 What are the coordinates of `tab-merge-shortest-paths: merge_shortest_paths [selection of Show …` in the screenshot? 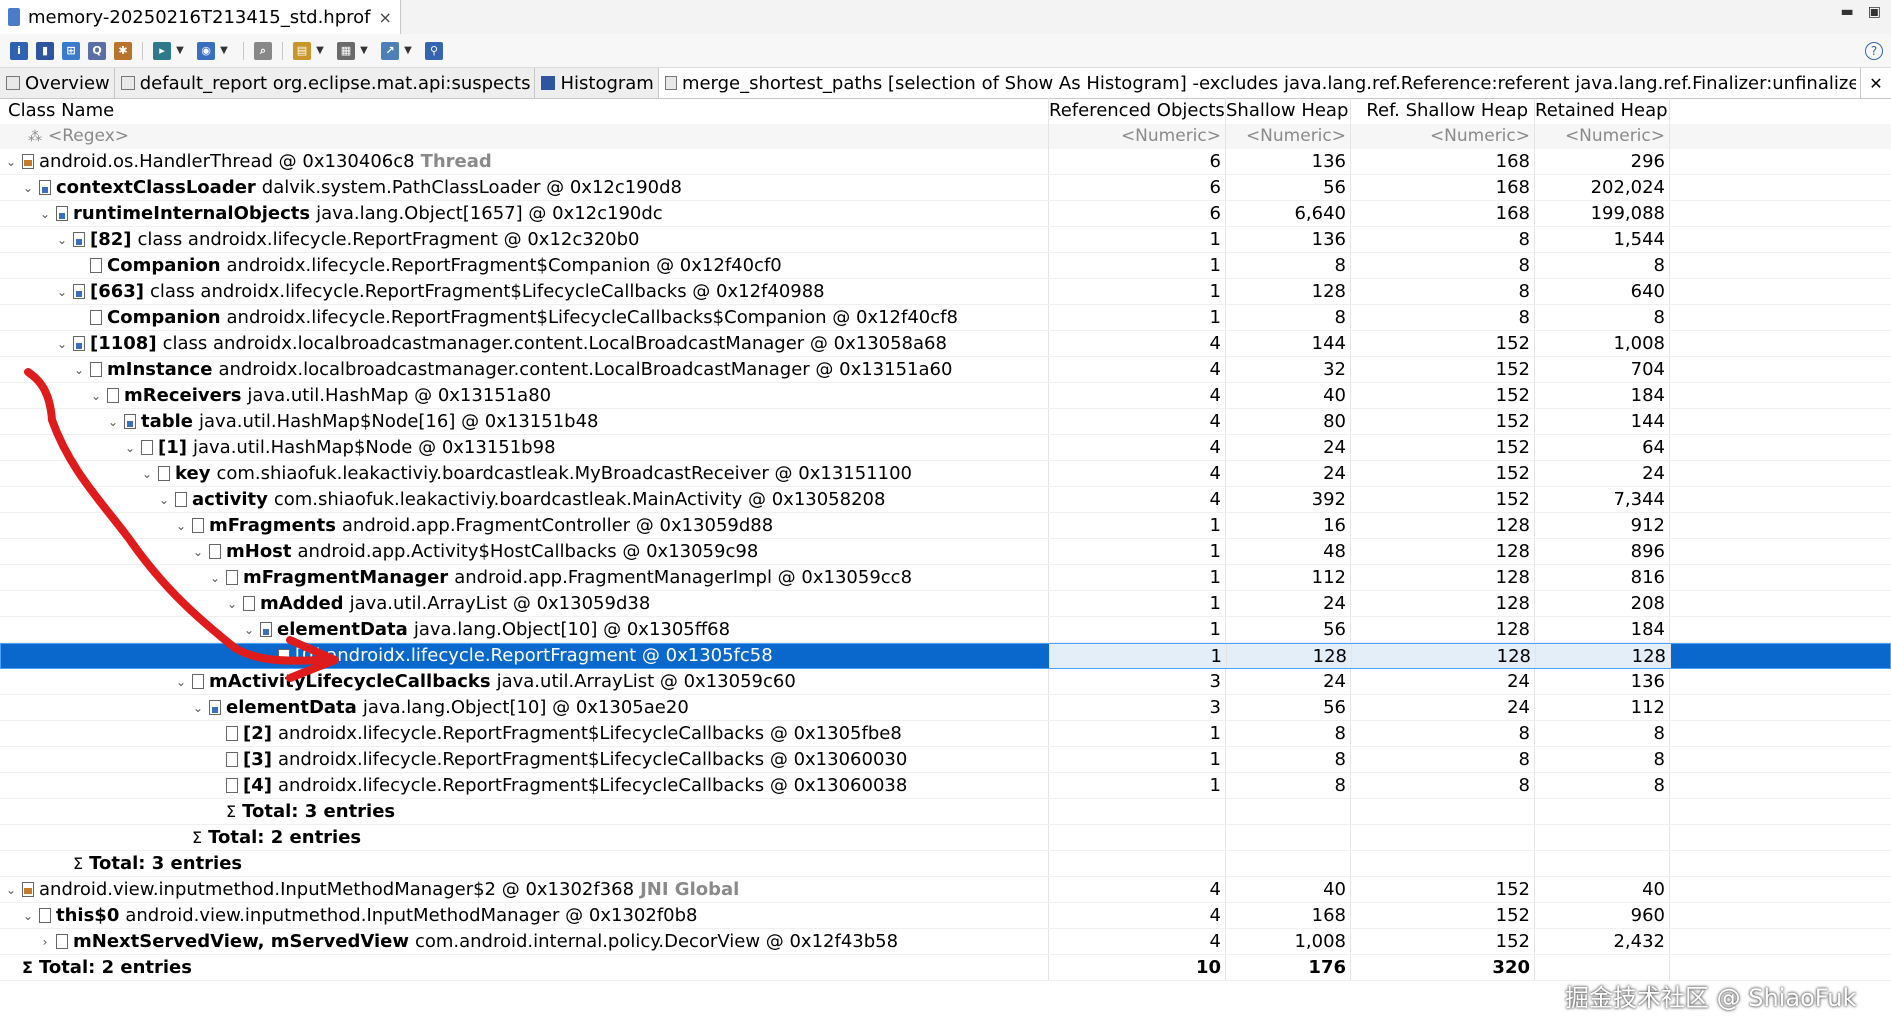 It's located at (1259, 83).